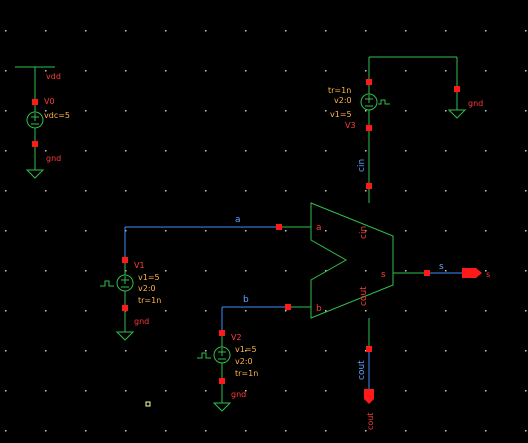  Describe the element at coordinates (341, 114) in the screenshot. I see `v3-v1-label: v1=5` at that location.